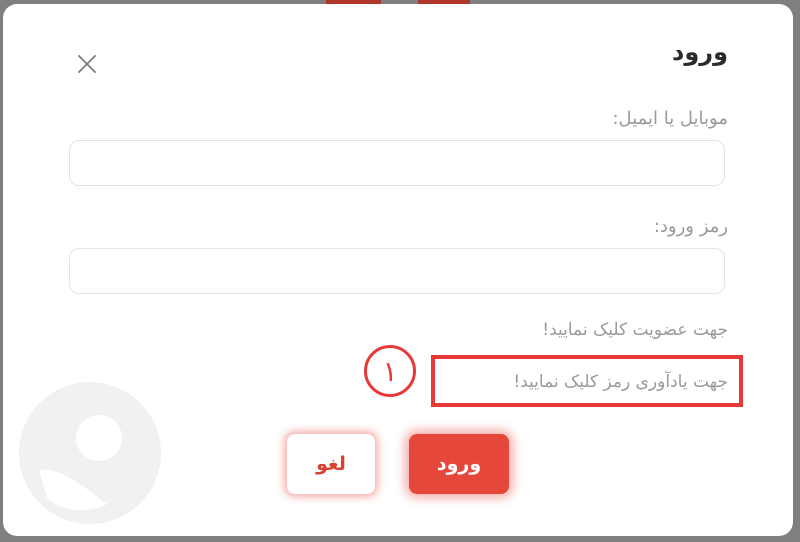 The width and height of the screenshot is (800, 542). I want to click on user-avatar-icon, so click(90, 453).